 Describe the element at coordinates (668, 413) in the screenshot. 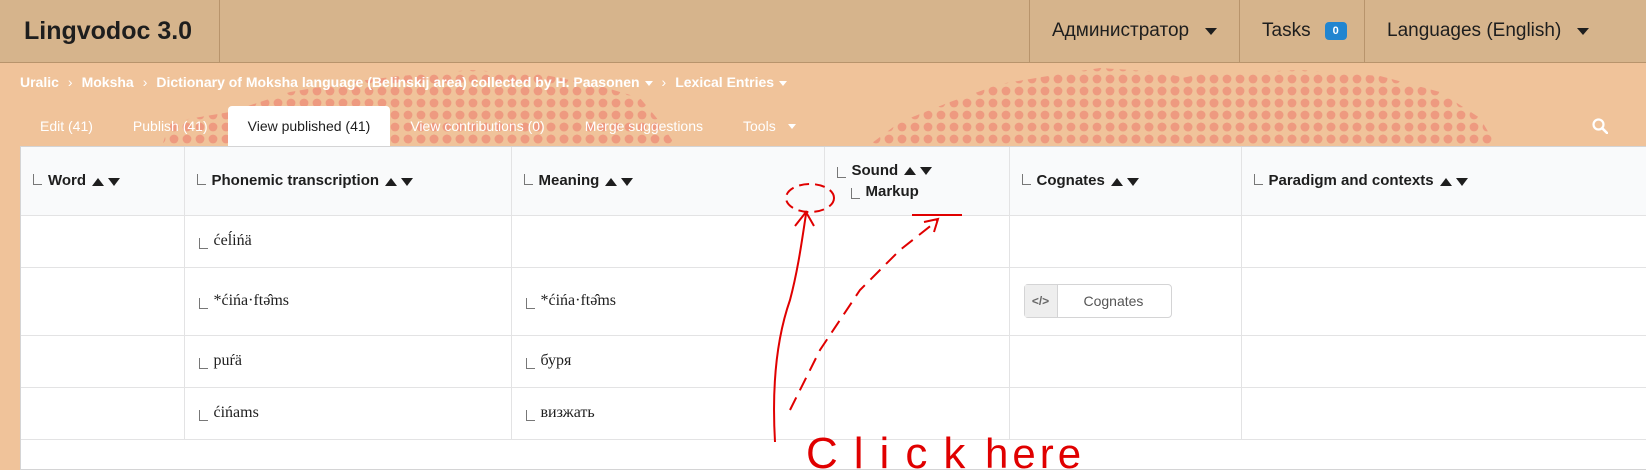

I see `cell-meaning: визжать` at that location.